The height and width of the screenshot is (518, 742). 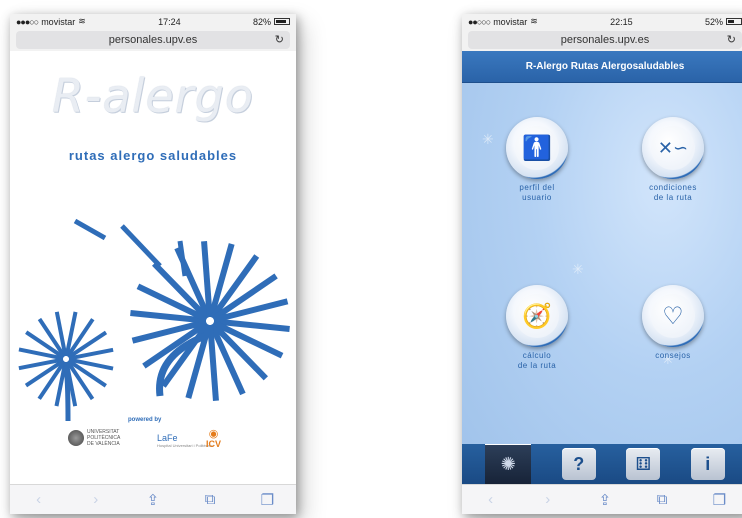 What do you see at coordinates (605, 66) in the screenshot?
I see `app-title: R-Alergo Rutas Alergosaludables` at bounding box center [605, 66].